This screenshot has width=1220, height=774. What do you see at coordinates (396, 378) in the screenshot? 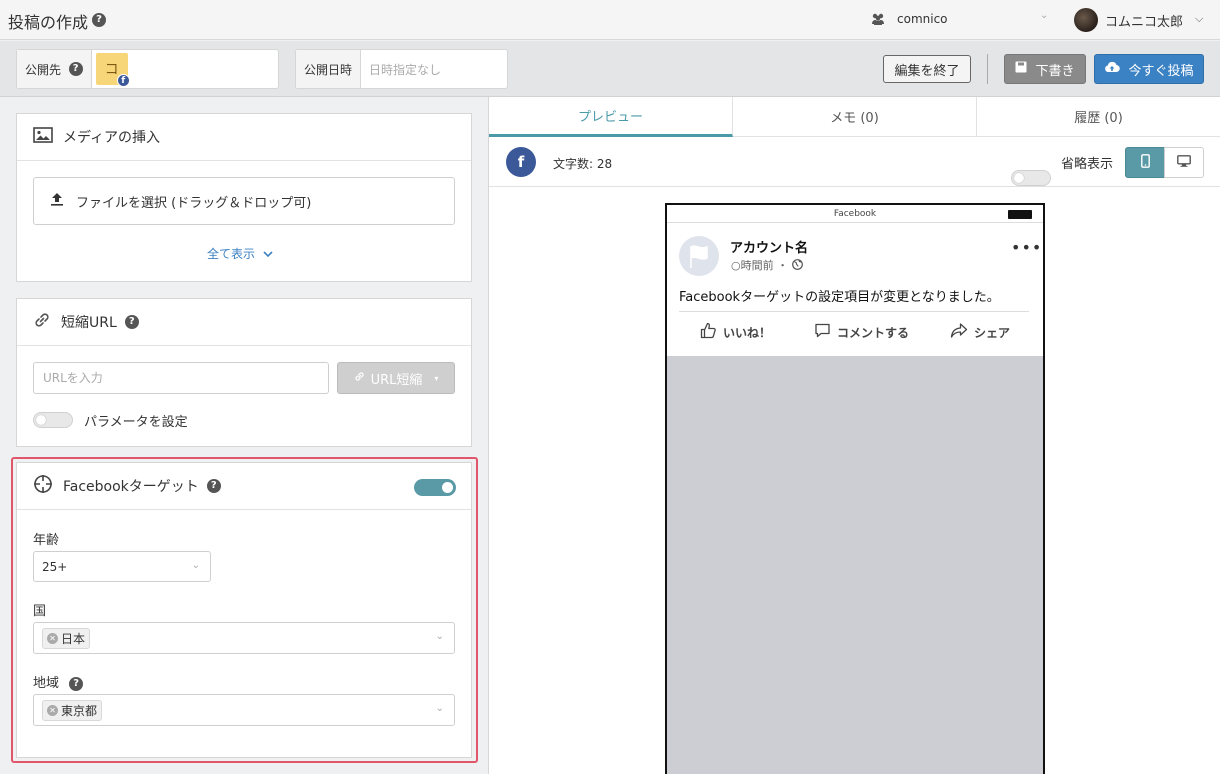
I see `url-shorten-button: URL短縮 ▾` at bounding box center [396, 378].